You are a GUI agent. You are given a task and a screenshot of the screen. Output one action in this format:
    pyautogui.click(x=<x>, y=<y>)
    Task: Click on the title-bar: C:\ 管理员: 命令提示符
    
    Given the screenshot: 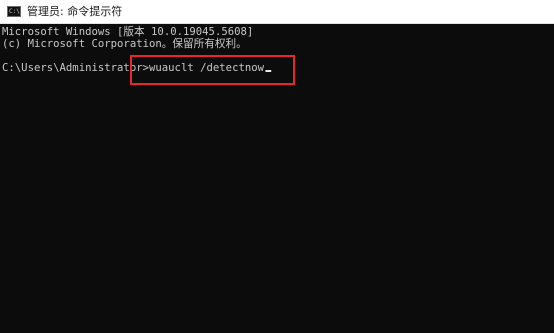 What is the action you would take?
    pyautogui.click(x=277, y=12)
    